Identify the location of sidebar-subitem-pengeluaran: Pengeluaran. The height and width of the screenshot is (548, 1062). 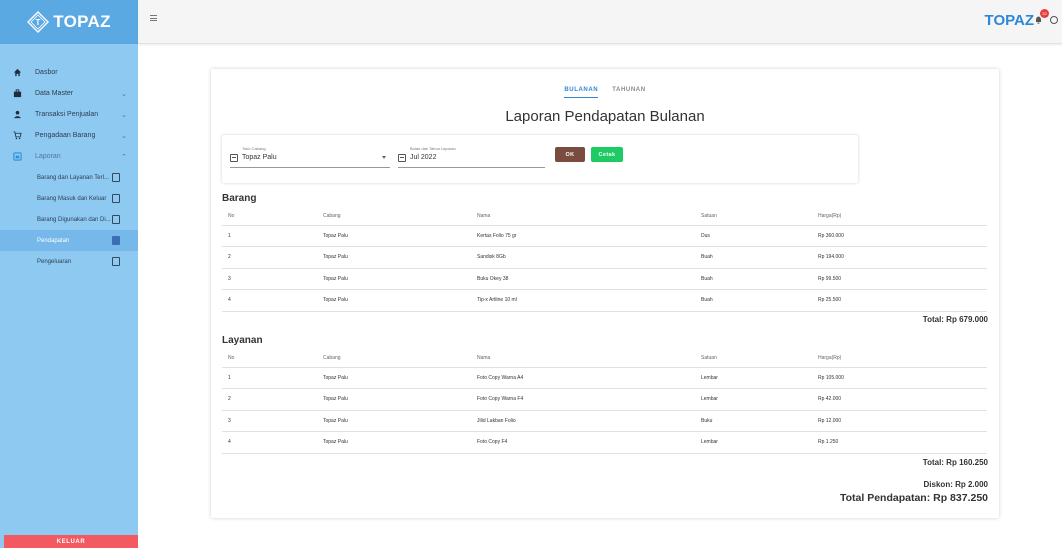
(69, 261).